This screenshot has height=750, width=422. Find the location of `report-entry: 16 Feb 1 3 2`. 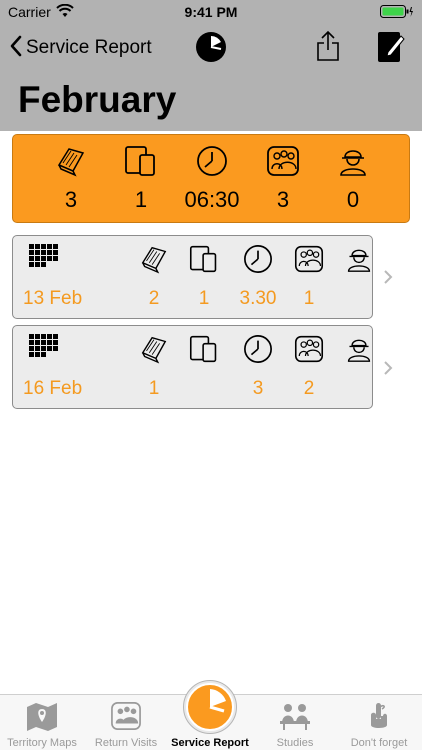

report-entry: 16 Feb 1 3 2 is located at coordinates (192, 367).